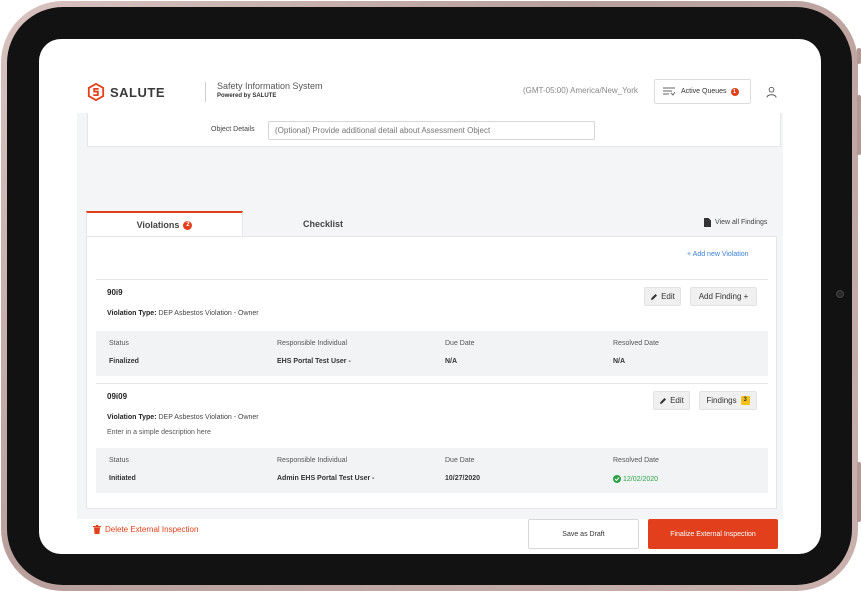 The image size is (861, 593). I want to click on add-new-violation-link: + Add new Violation, so click(718, 254).